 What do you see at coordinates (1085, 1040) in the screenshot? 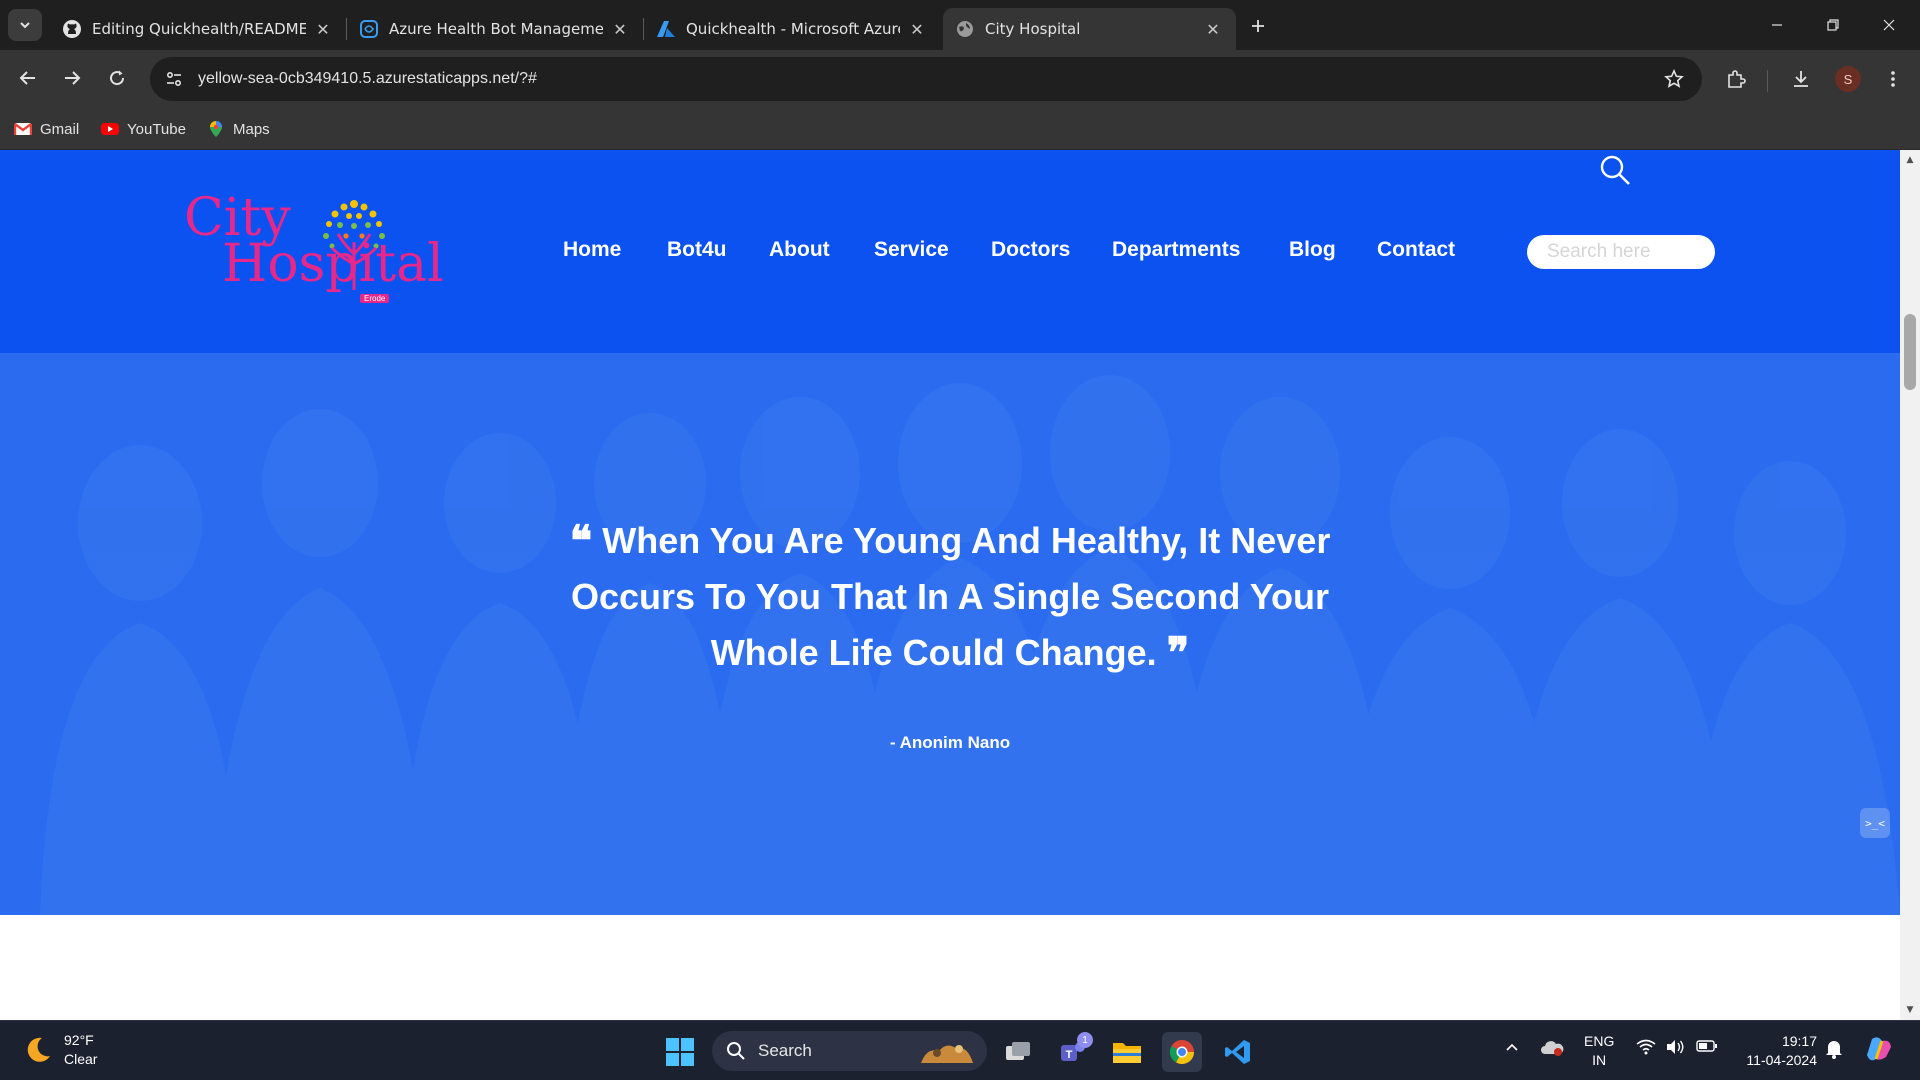
I see `teams-badge: 1` at bounding box center [1085, 1040].